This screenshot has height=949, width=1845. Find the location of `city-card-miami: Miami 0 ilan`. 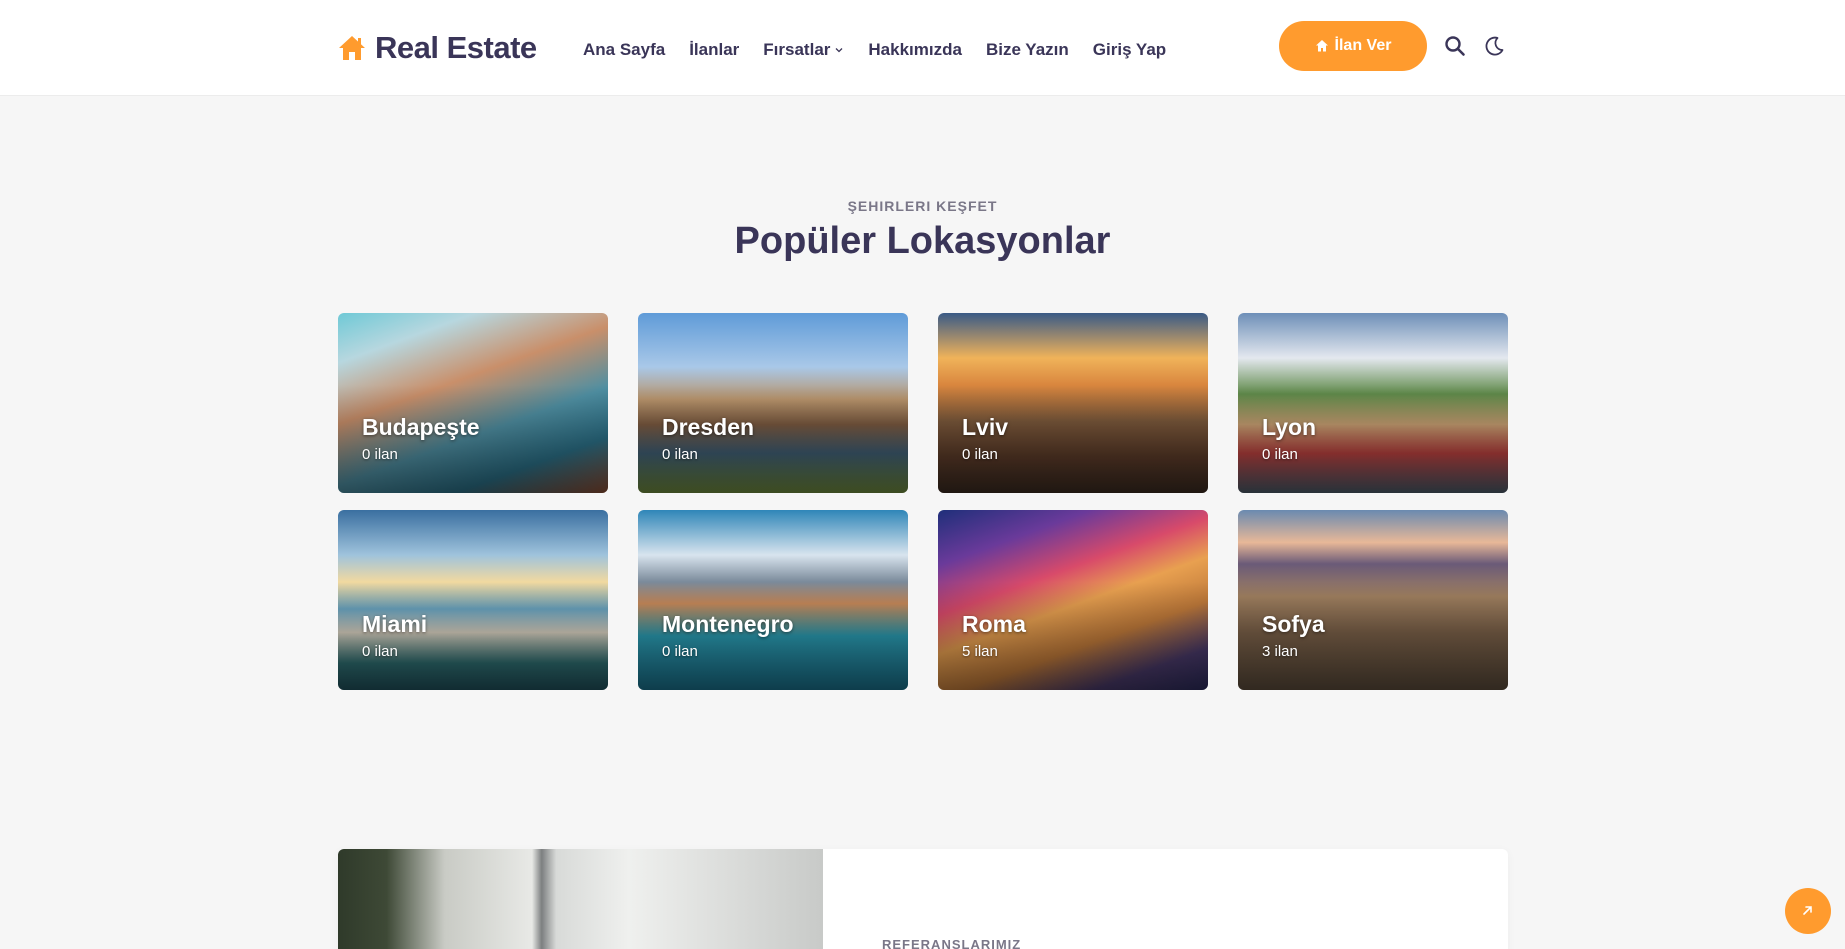

city-card-miami: Miami 0 ilan is located at coordinates (473, 600).